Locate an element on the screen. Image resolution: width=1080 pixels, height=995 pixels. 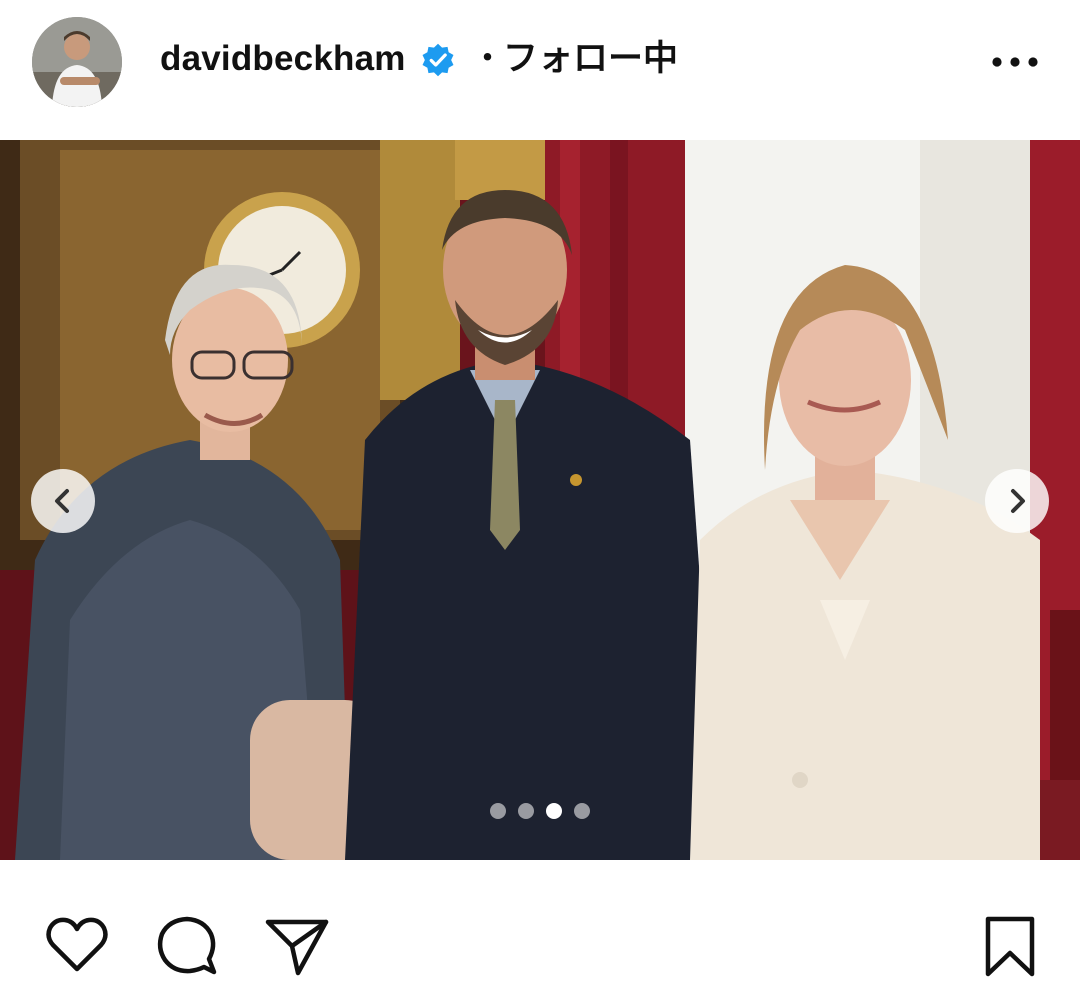
carousel-prev-button is located at coordinates (63, 501).